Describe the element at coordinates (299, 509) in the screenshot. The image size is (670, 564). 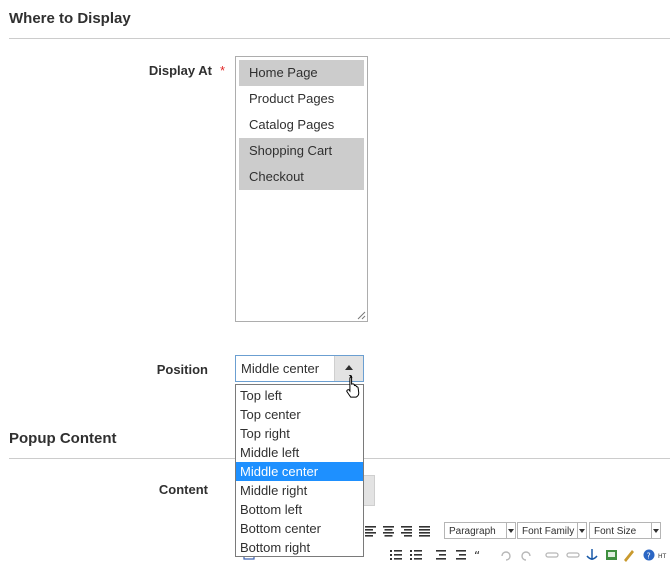
I see `position-option-bottom-left: Bottom left` at that location.